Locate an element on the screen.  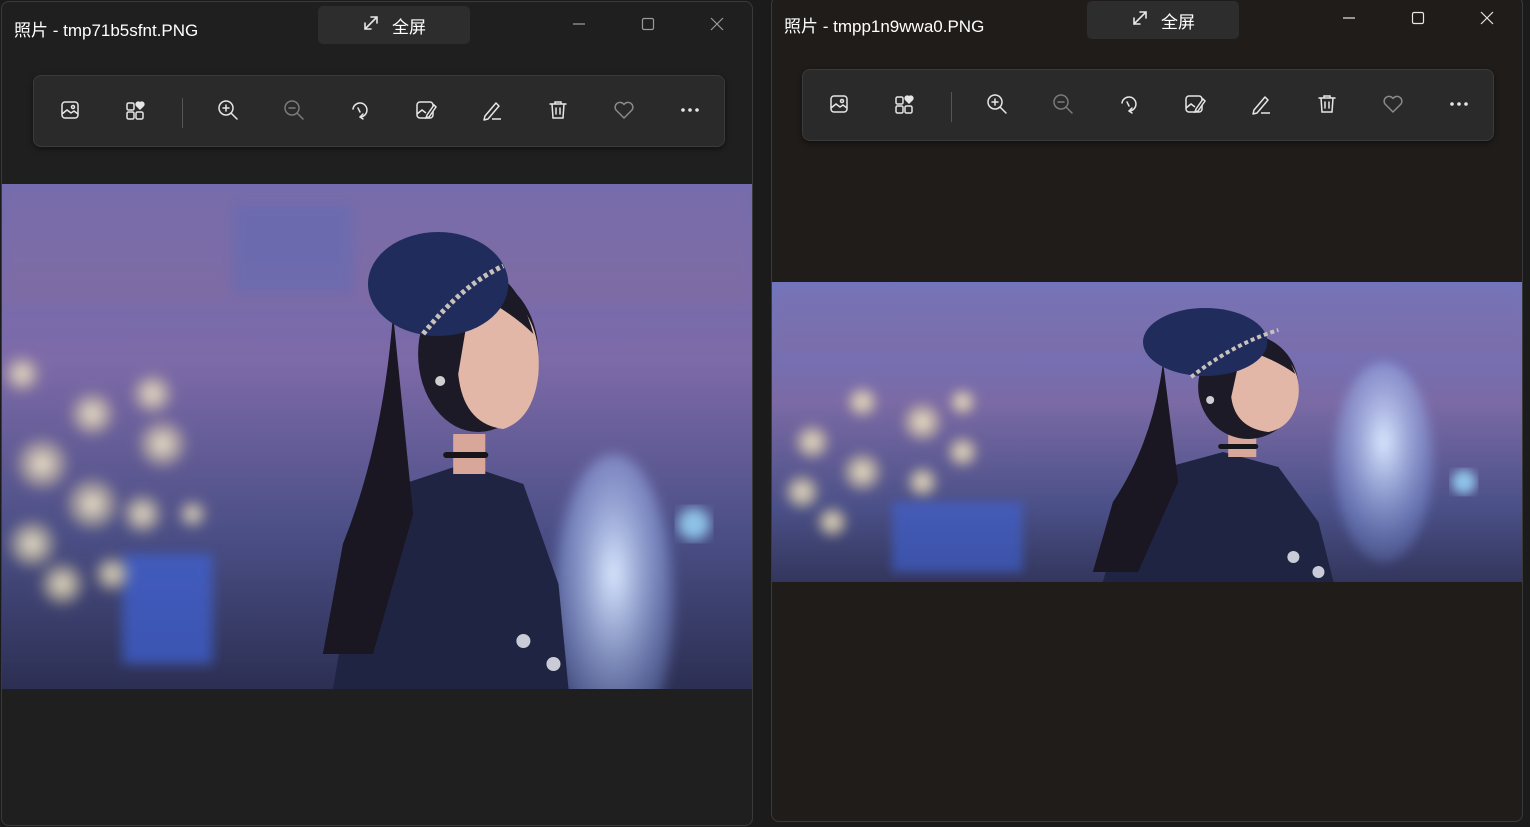
title-bar: 照片 - tmp71b5sfnt.PNG 全屏 is located at coordinates (377, 25).